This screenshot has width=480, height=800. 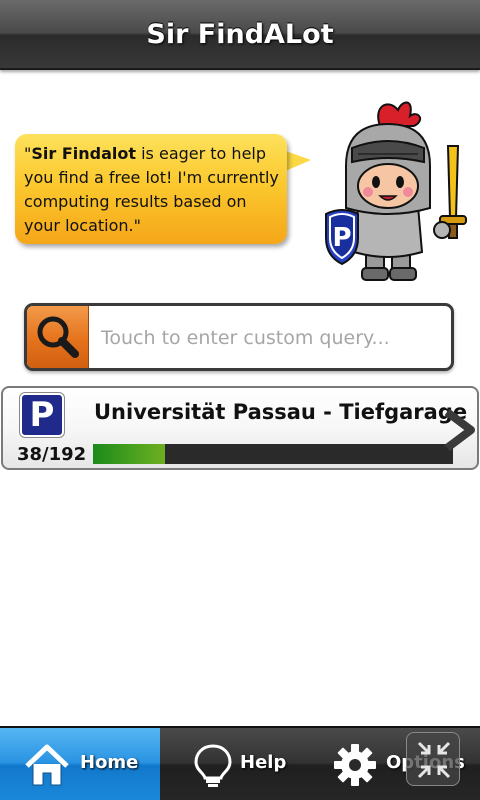 I want to click on lot-availability-count: 38/192, so click(x=52, y=454).